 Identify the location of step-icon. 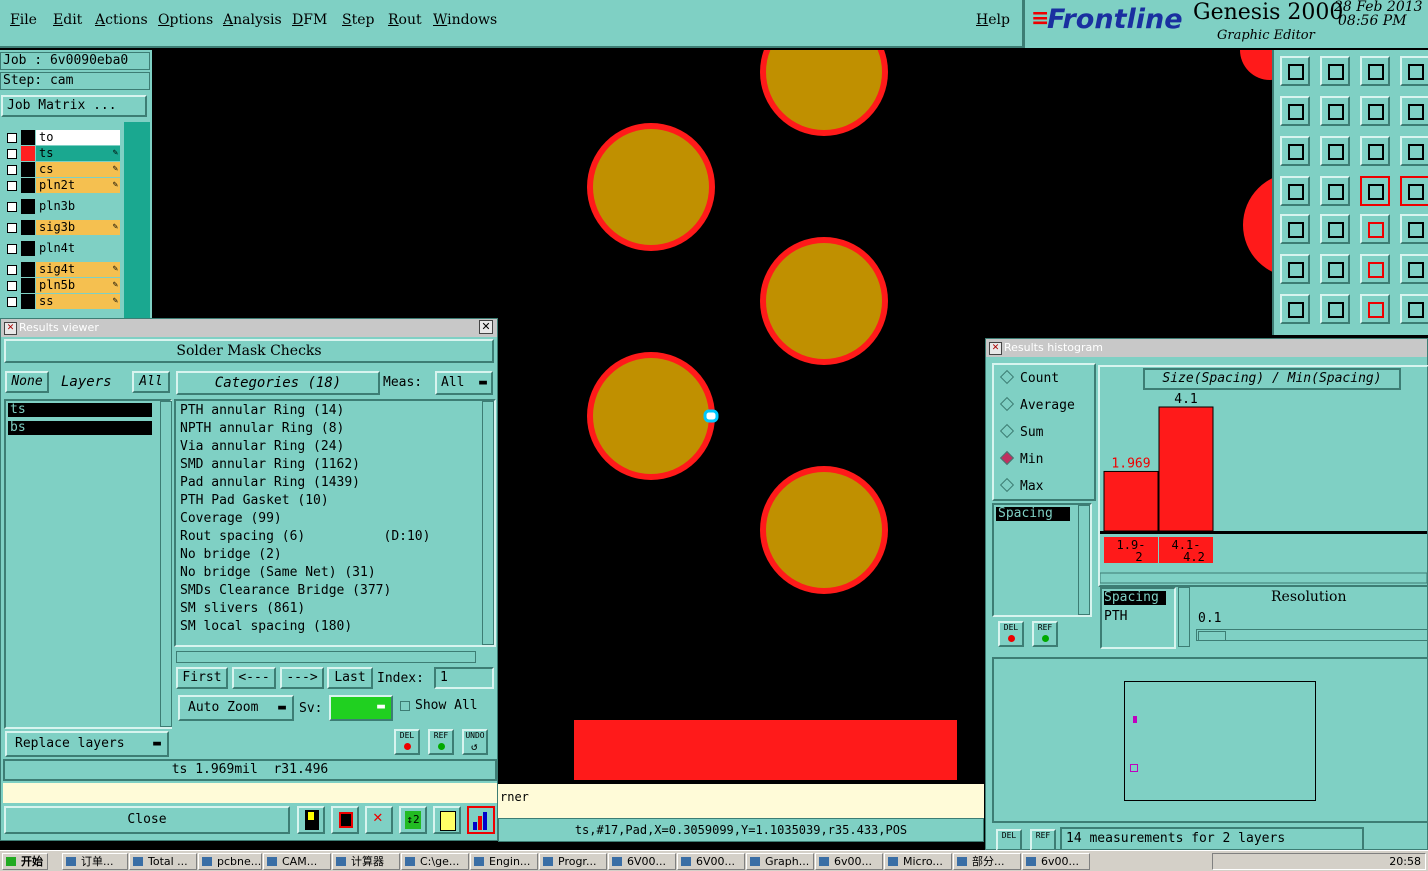
(1414, 111).